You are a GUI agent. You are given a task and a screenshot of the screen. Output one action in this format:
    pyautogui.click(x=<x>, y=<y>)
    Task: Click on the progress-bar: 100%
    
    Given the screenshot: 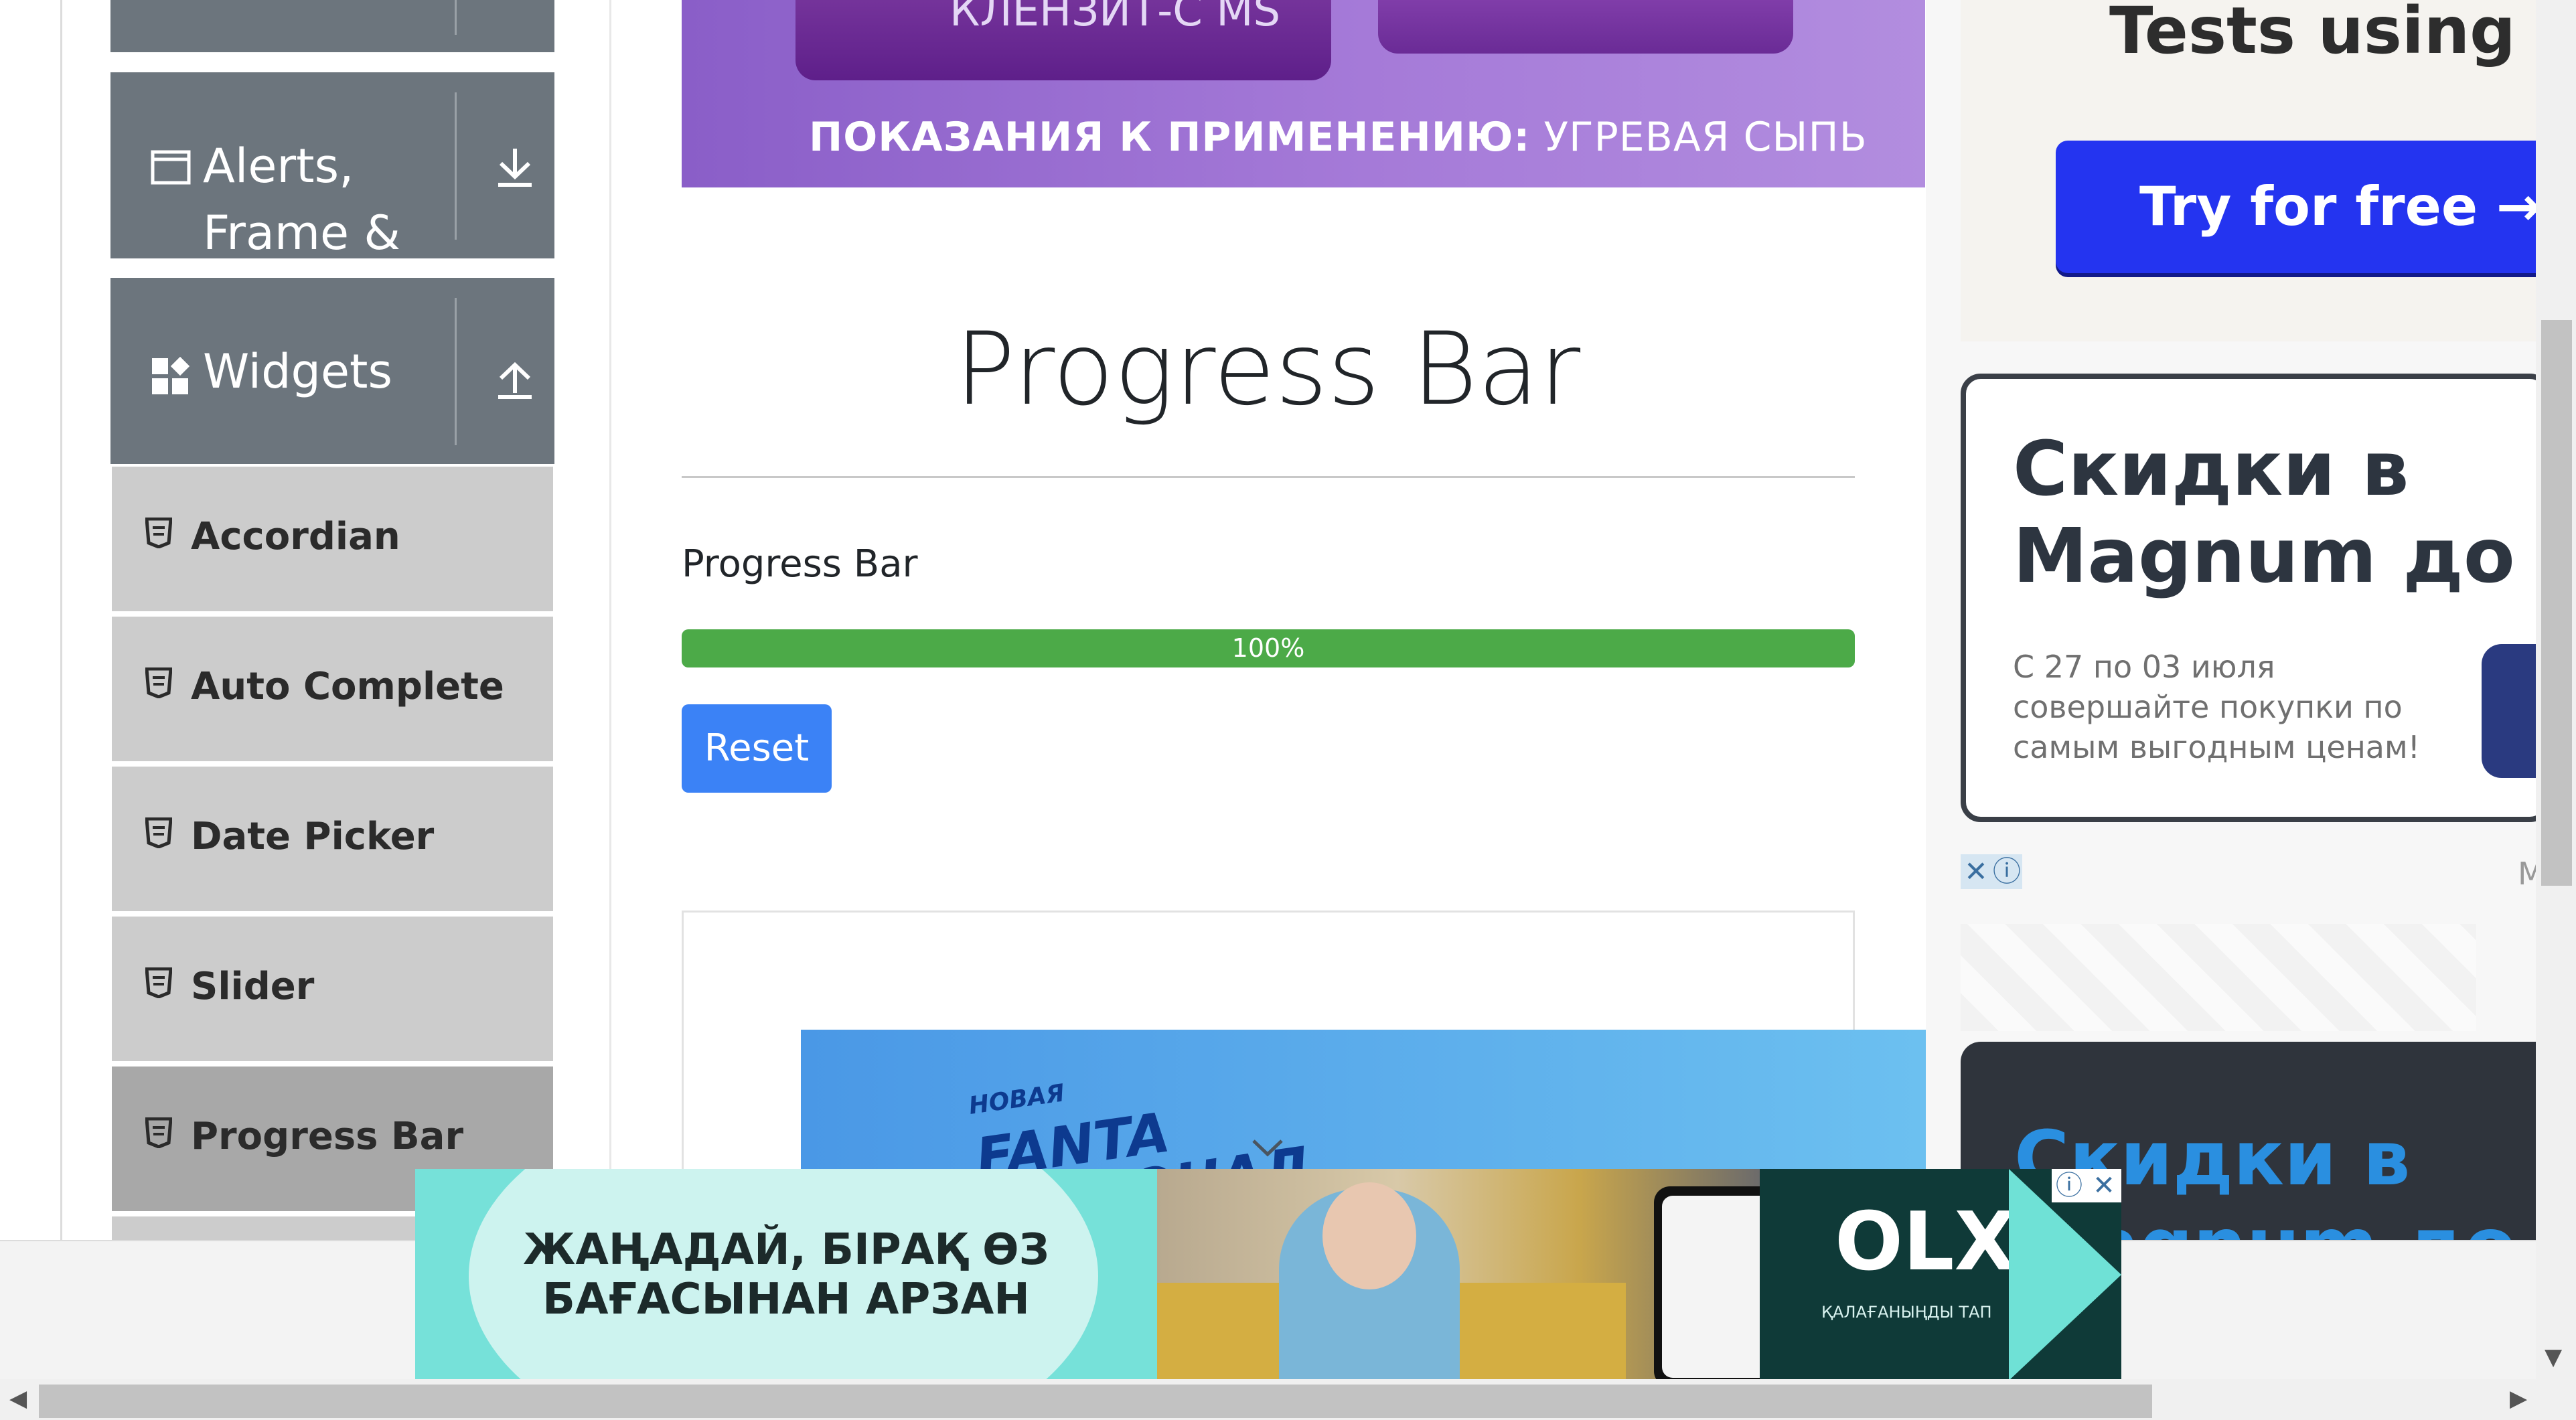 What is the action you would take?
    pyautogui.click(x=1268, y=648)
    